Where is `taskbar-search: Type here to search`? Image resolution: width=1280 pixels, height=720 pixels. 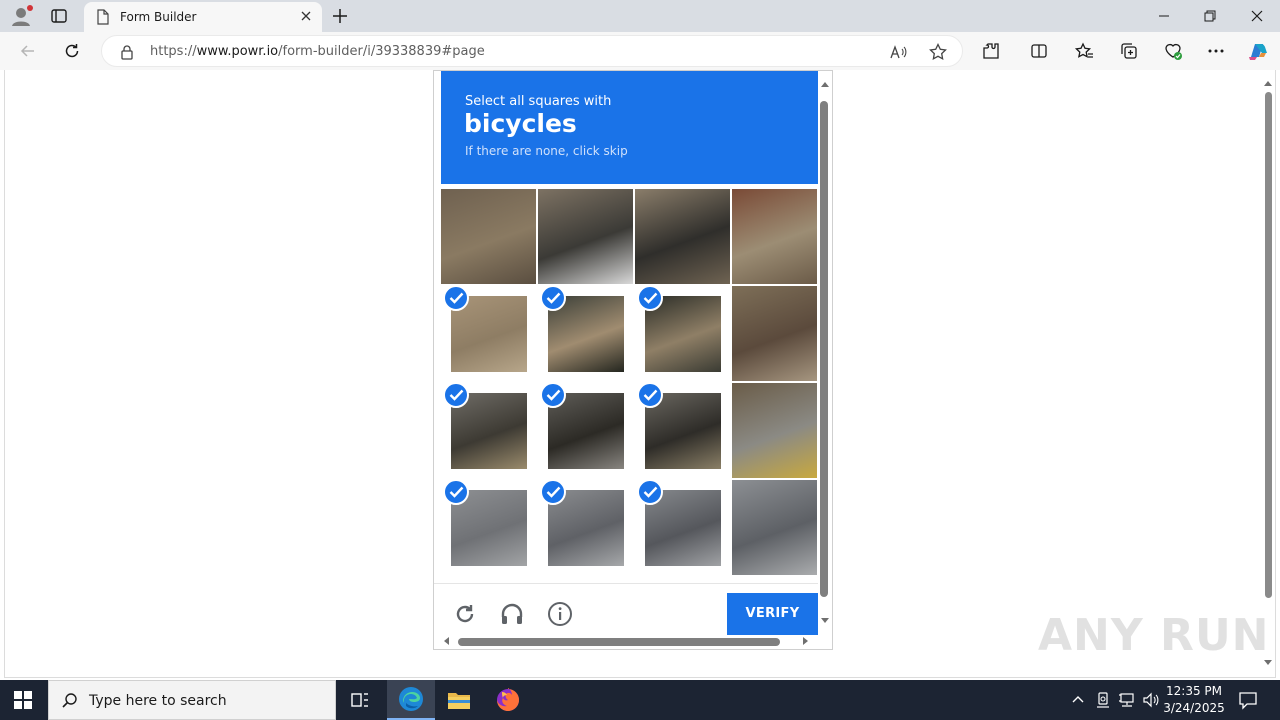 taskbar-search: Type here to search is located at coordinates (192, 700).